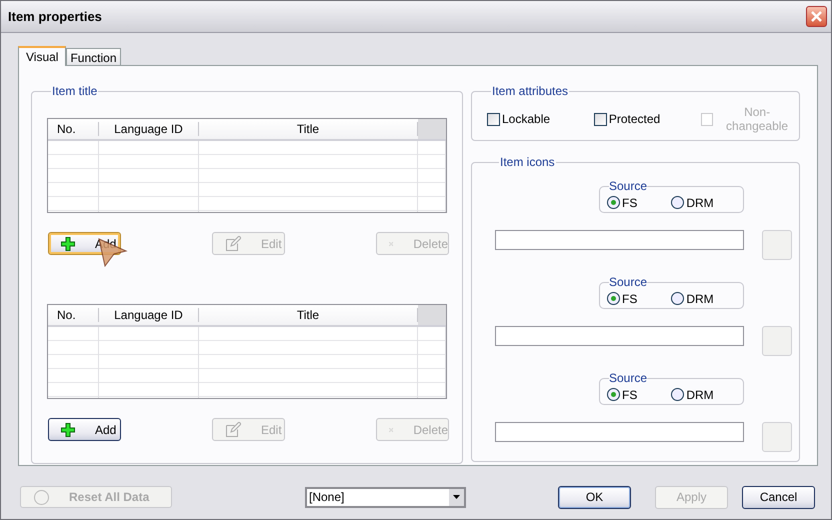  Describe the element at coordinates (385, 497) in the screenshot. I see `dropdown: [None]` at that location.